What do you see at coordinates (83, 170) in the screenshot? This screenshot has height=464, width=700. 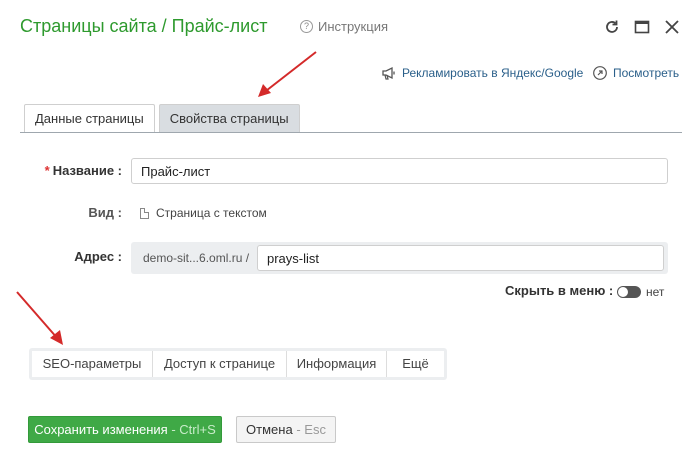 I see `name-label: * Название :` at bounding box center [83, 170].